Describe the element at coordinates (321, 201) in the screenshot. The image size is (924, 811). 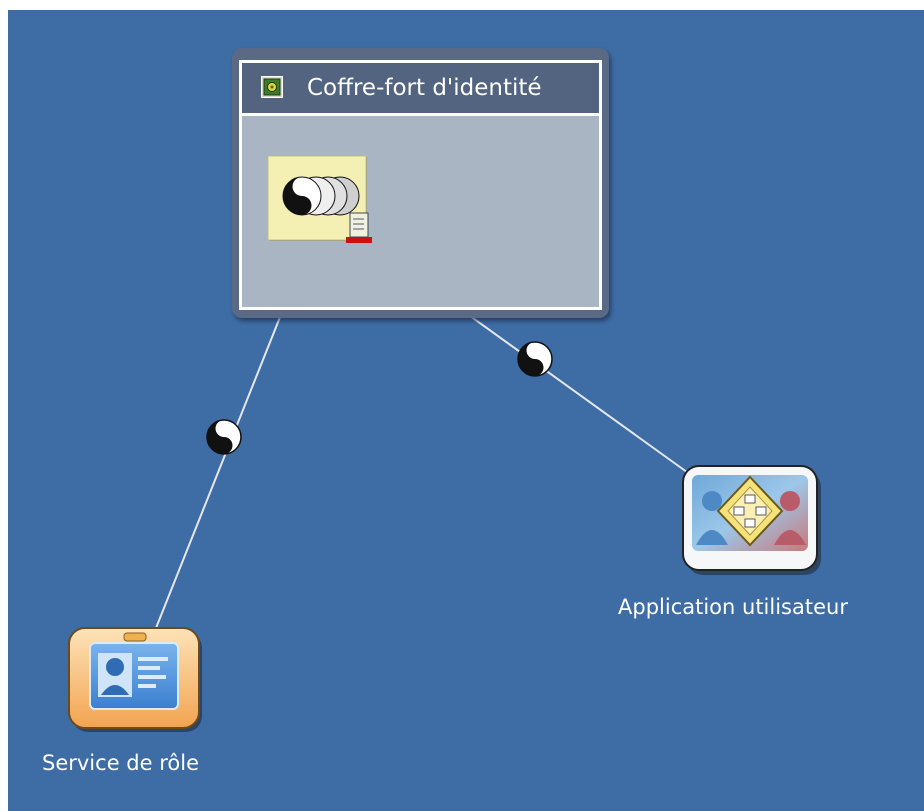
I see `driver-set-icon` at that location.